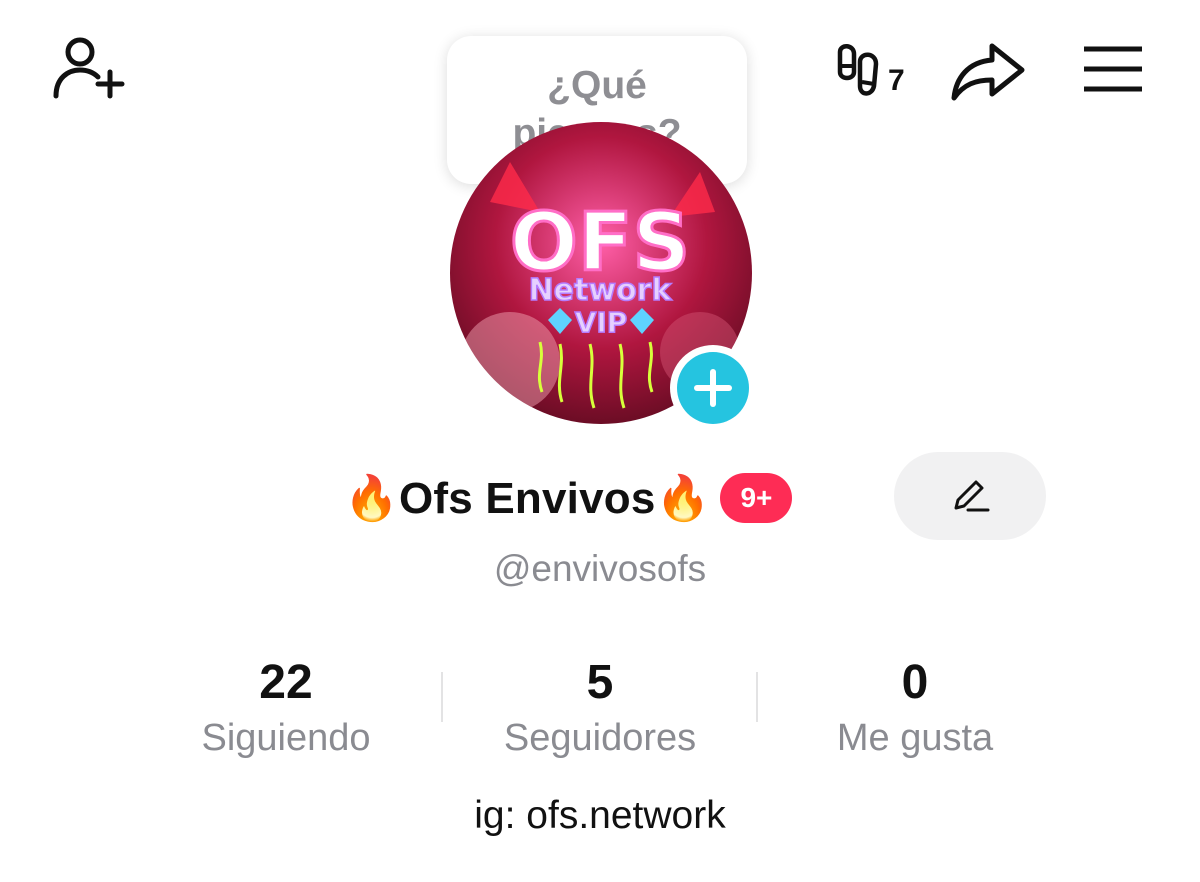 The image size is (1200, 882). Describe the element at coordinates (286, 710) in the screenshot. I see `stat-following: 22 Siguiendo` at that location.